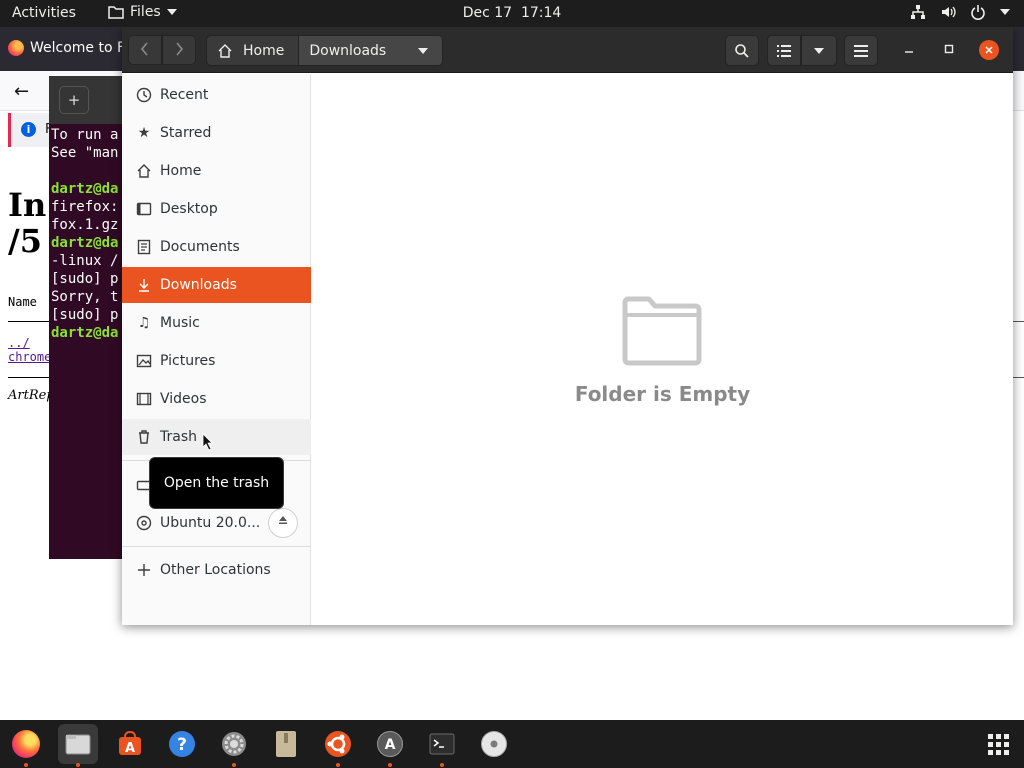  I want to click on sidebar-item-starred: ★ Starred, so click(216, 133).